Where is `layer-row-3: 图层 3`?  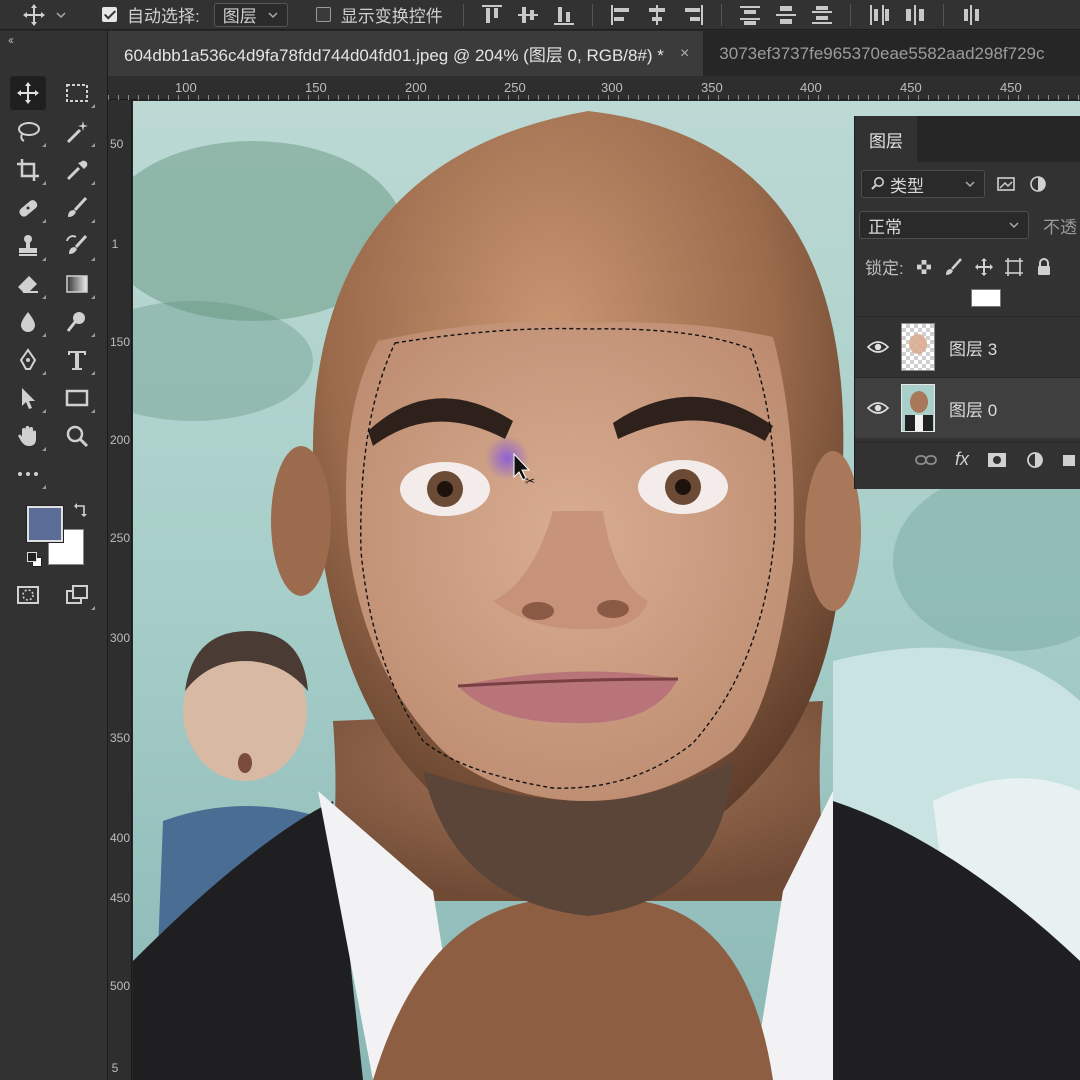 layer-row-3: 图层 3 is located at coordinates (967, 346).